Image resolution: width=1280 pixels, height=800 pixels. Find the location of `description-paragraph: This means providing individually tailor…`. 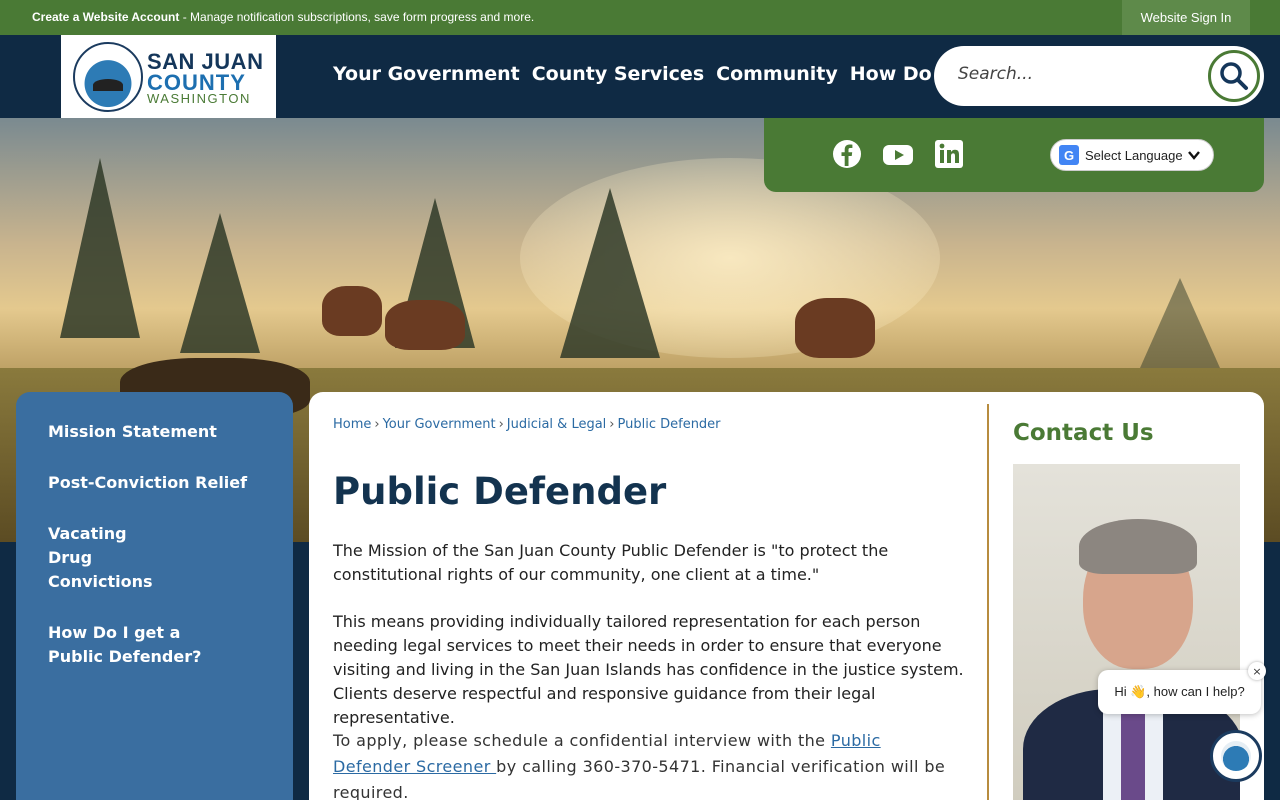

description-paragraph: This means providing individually tailor… is located at coordinates (648, 669).